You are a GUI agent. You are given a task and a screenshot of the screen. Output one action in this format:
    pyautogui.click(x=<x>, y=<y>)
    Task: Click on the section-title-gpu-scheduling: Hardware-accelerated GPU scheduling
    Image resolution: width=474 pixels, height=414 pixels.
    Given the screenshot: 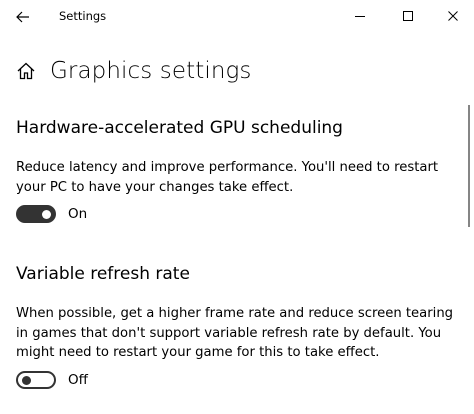 What is the action you would take?
    pyautogui.click(x=179, y=128)
    